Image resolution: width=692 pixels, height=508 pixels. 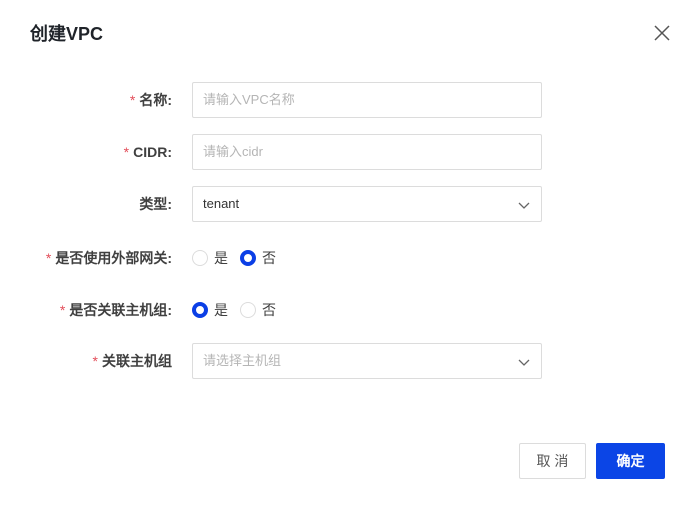 I want to click on host-group-label: * 关联主机组, so click(x=132, y=361).